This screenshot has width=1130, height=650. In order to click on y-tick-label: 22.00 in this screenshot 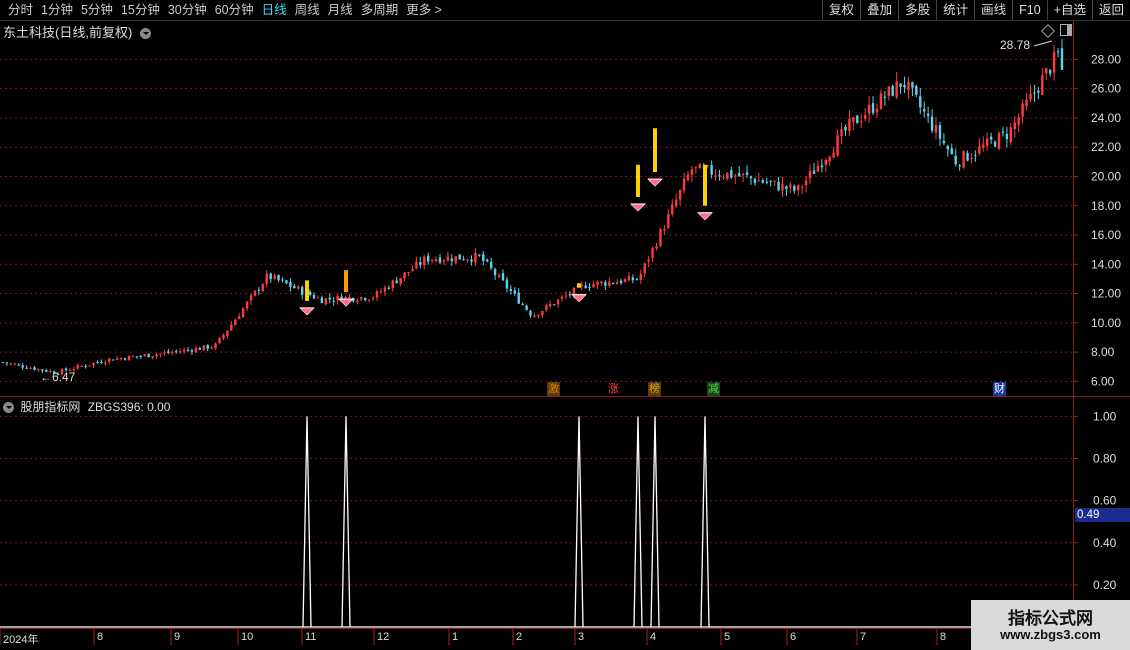, I will do `click(1106, 147)`.